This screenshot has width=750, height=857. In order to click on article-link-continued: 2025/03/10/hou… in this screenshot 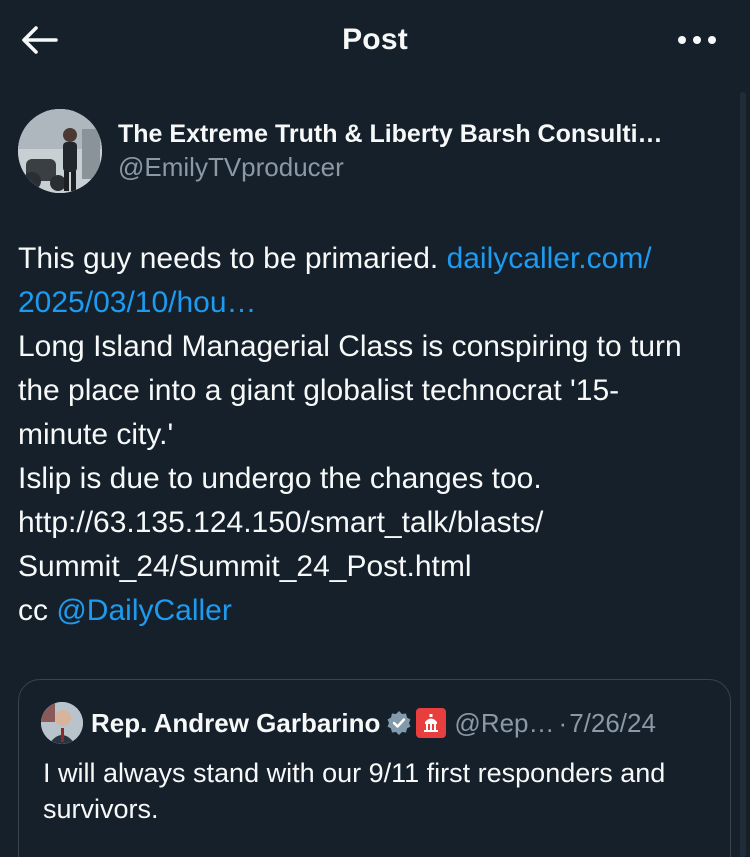, I will do `click(137, 302)`.